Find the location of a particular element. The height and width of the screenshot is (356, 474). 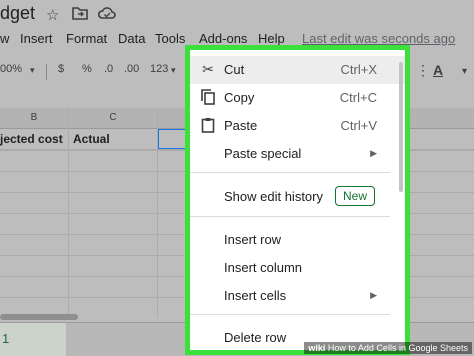

star-icon: ☆ is located at coordinates (52, 15).